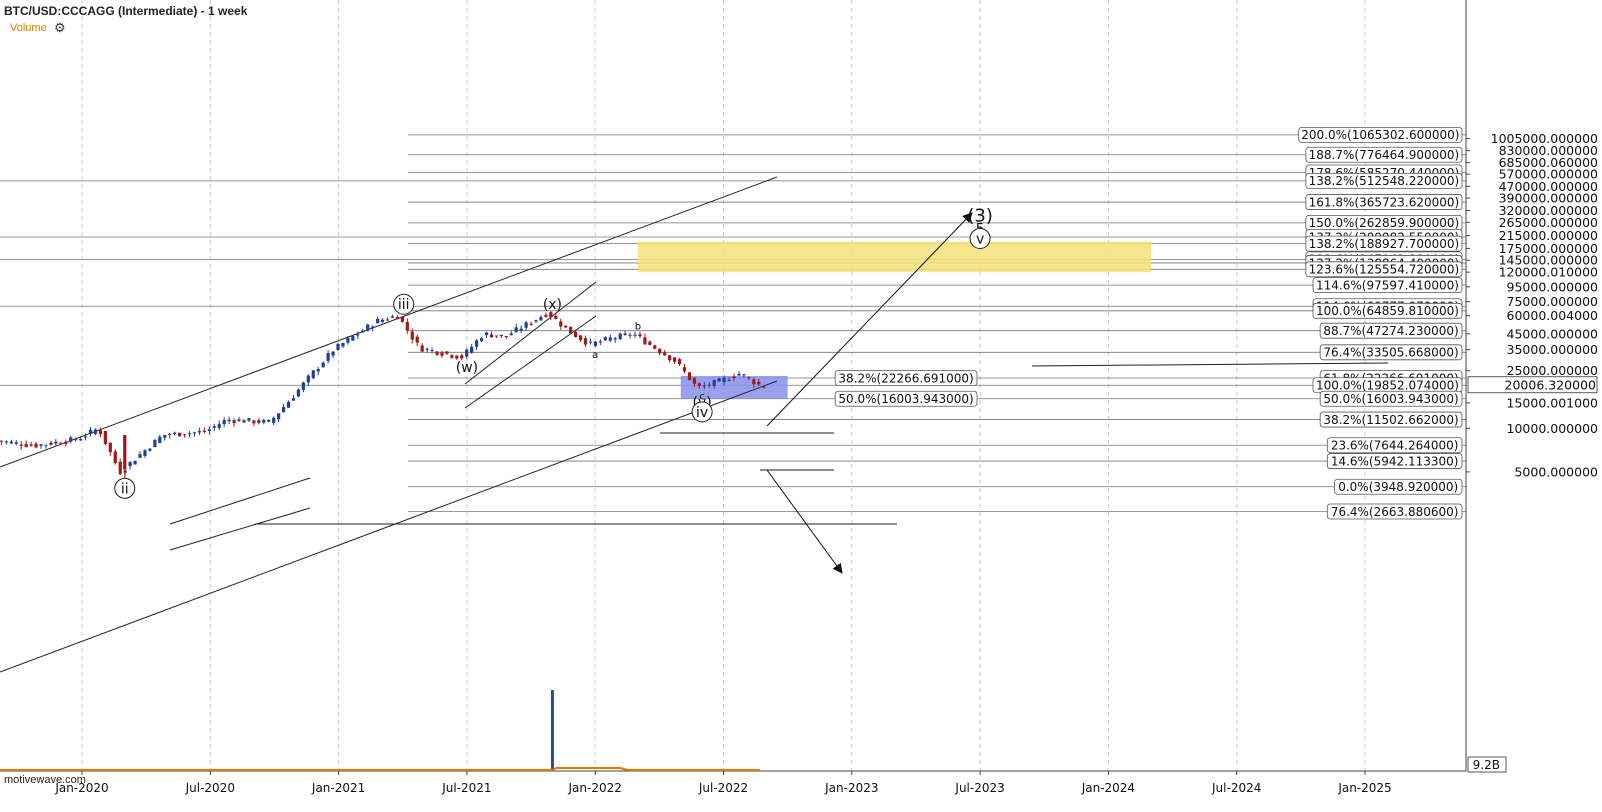 The image size is (1602, 812). I want to click on time-tick-label: Jan-2023, so click(851, 788).